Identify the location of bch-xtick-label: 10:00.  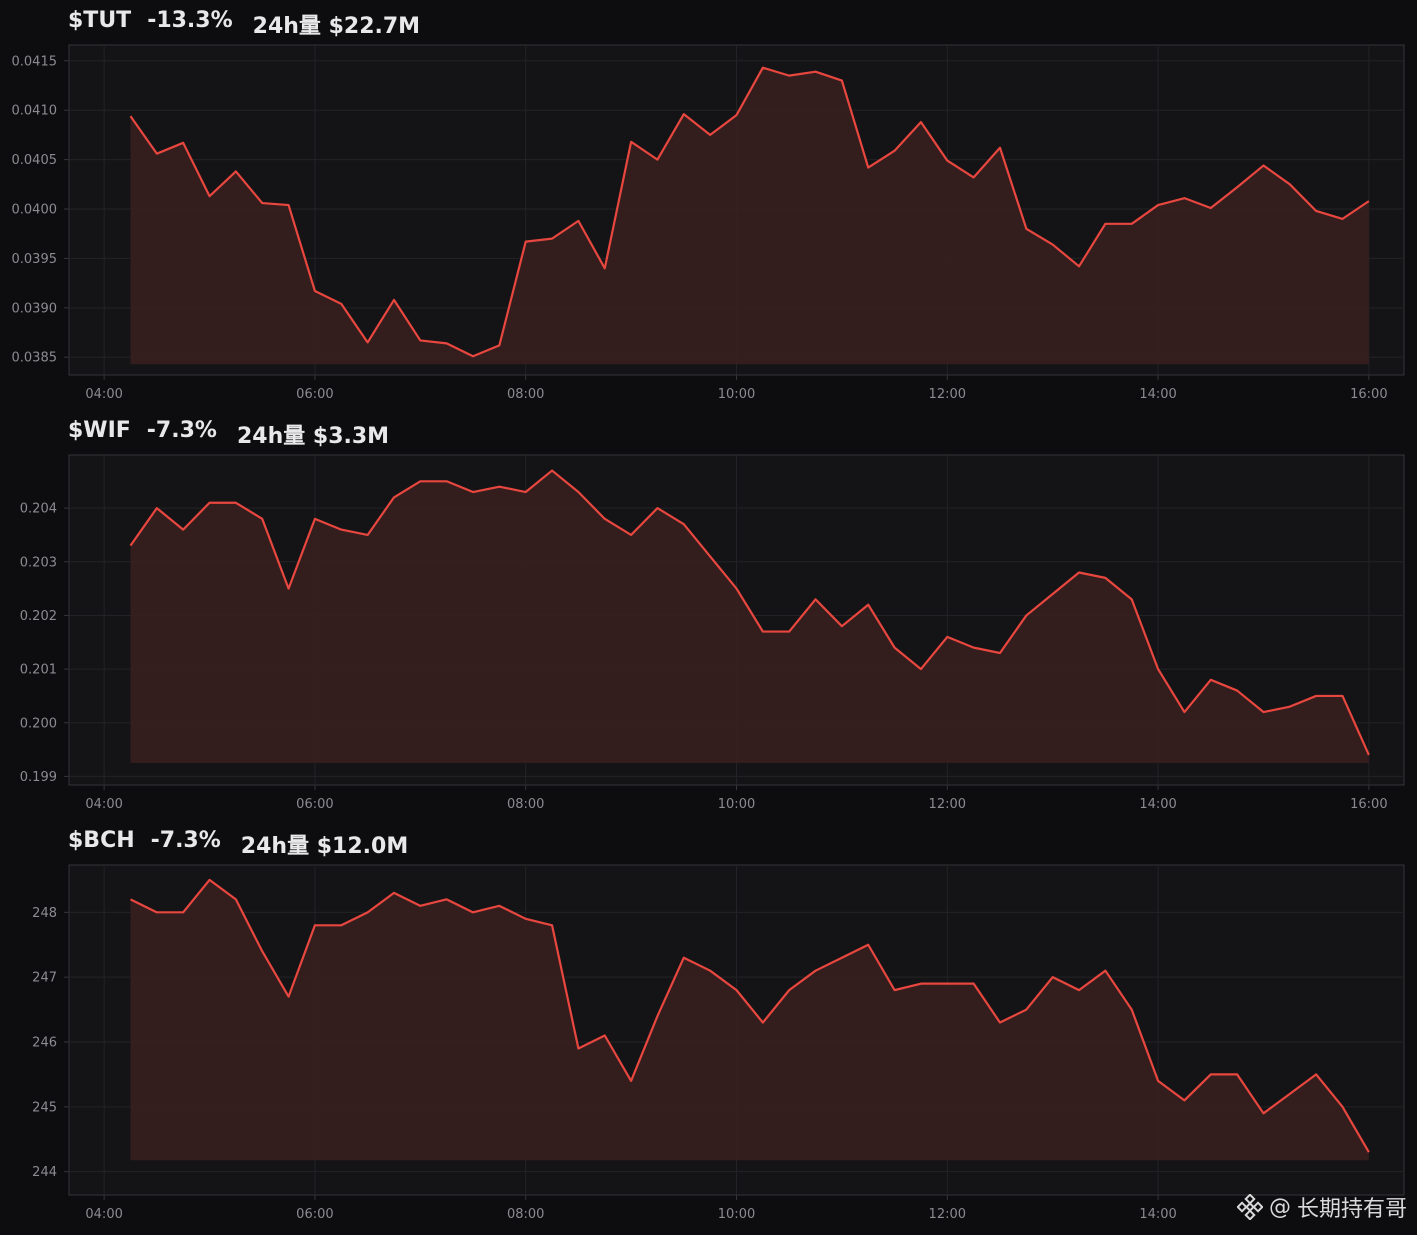
(736, 1214).